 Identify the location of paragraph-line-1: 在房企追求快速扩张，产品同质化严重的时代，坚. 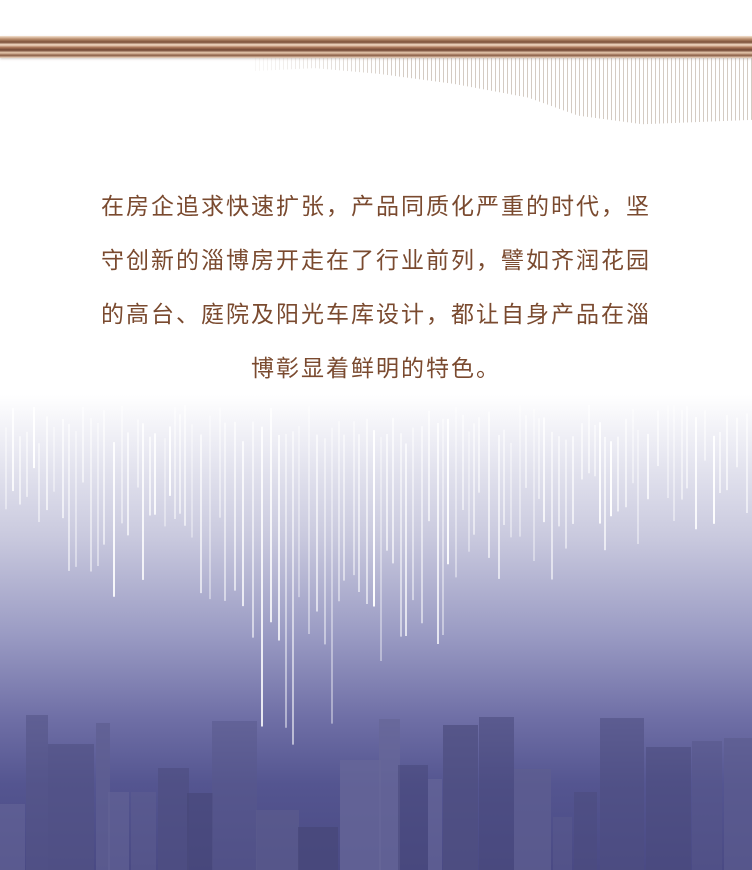
(376, 207).